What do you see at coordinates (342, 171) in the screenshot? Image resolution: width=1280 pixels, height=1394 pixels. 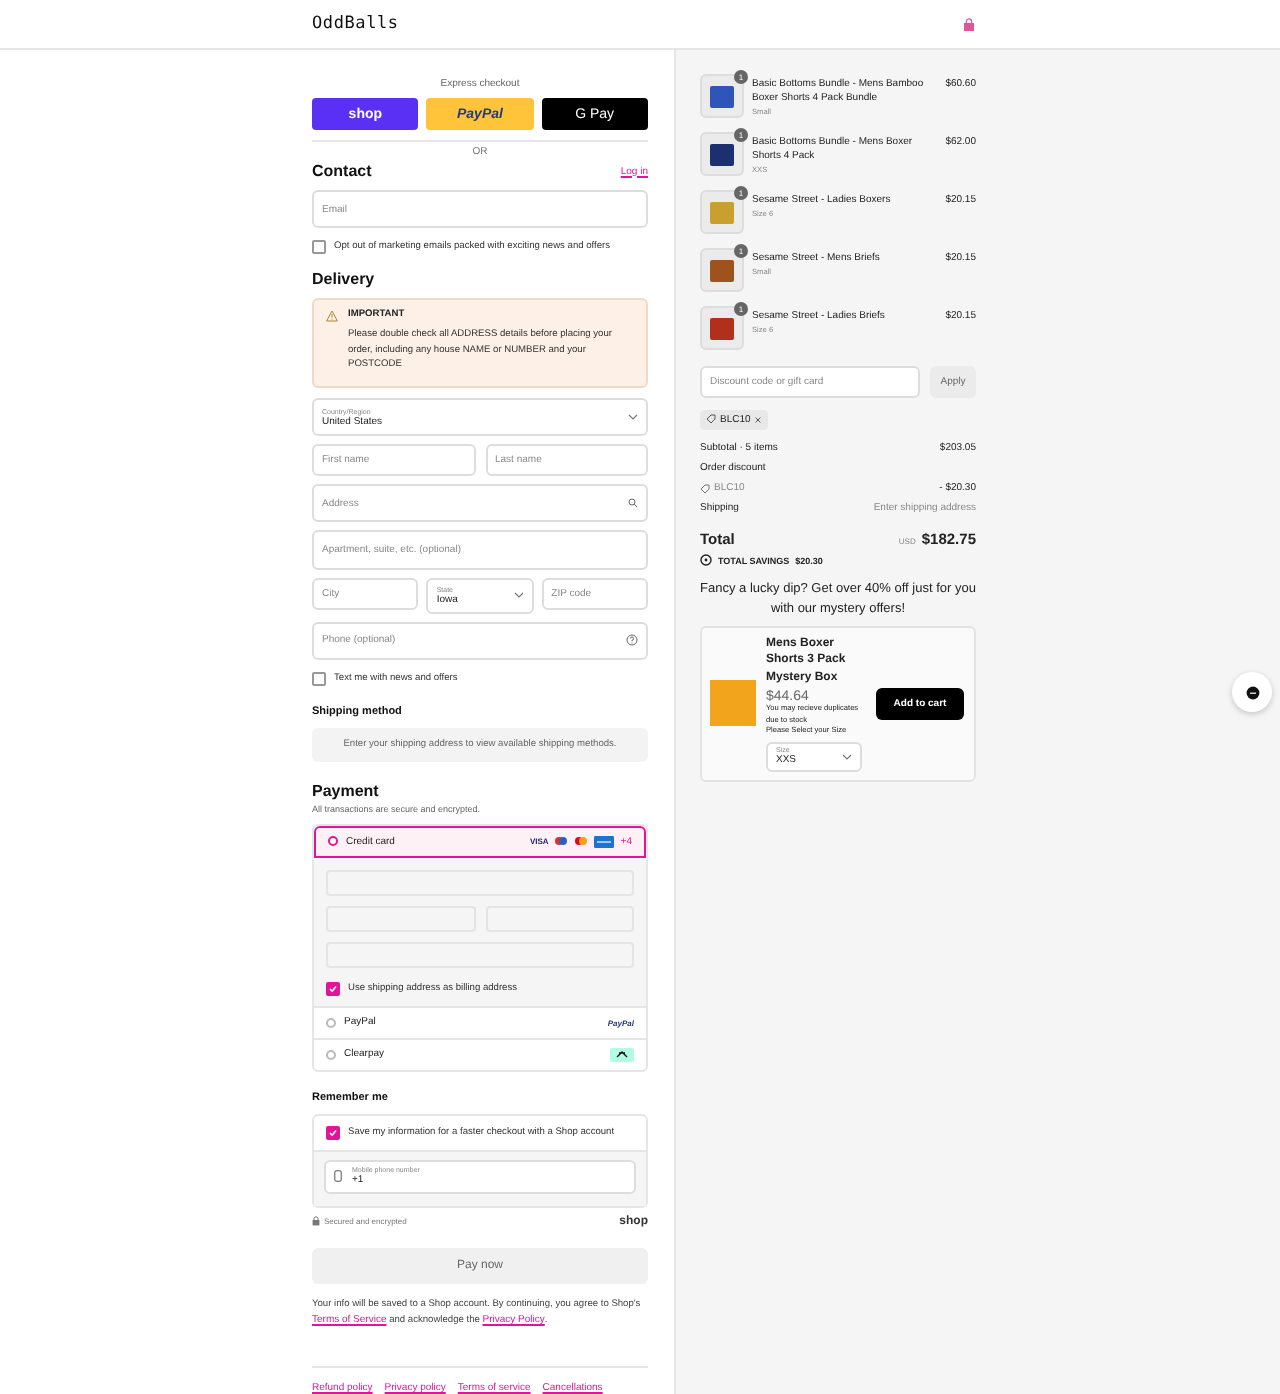 I see `section-heading: Contact` at bounding box center [342, 171].